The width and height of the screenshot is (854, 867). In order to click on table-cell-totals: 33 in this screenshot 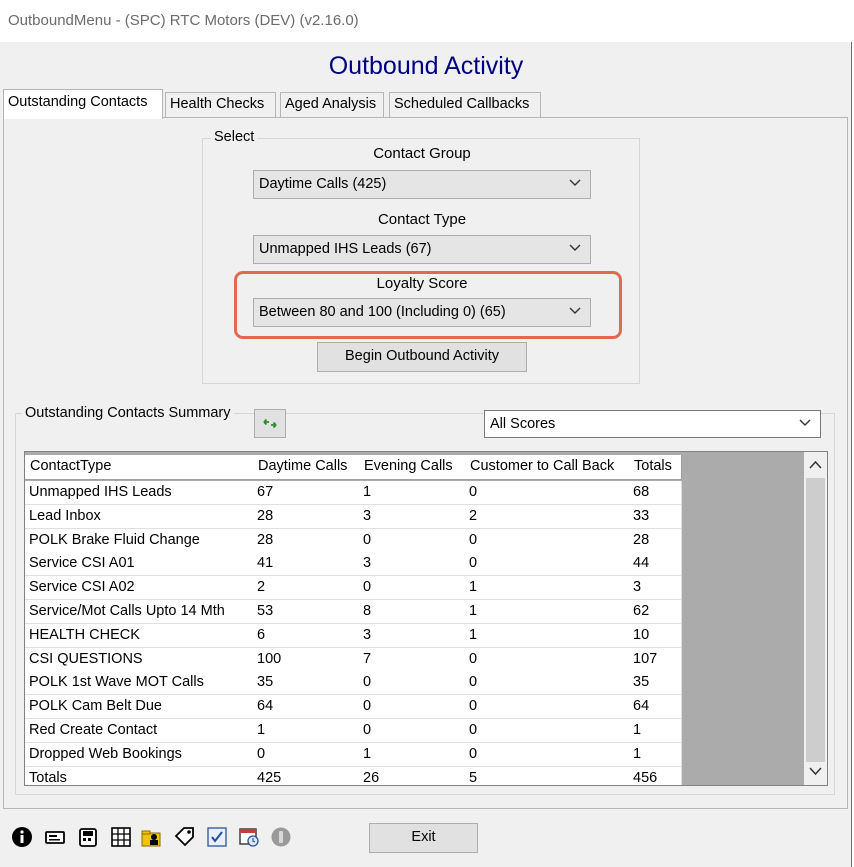, I will do `click(655, 516)`.